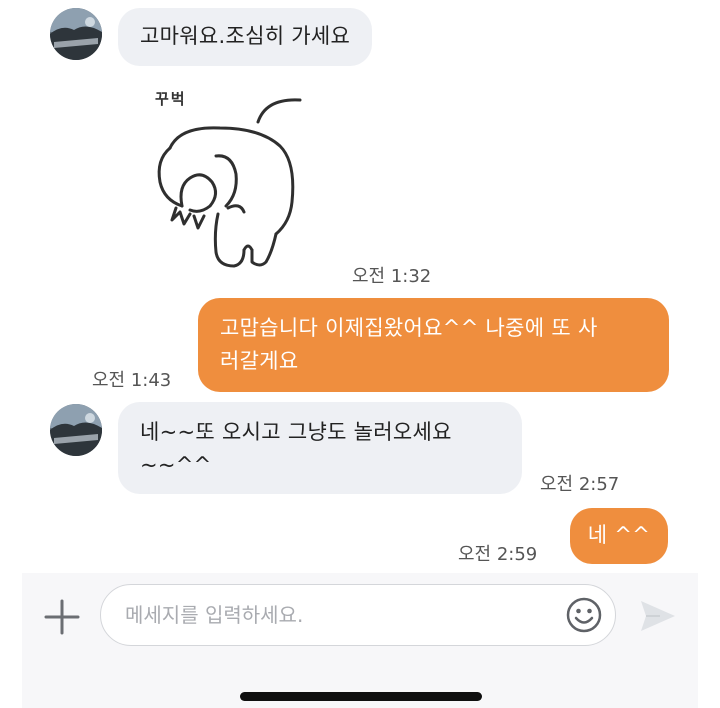 This screenshot has width=720, height=708. I want to click on message-bubble-incoming: 네~~또 오시고 그냥도 놀러오세요 ~~^^, so click(320, 448).